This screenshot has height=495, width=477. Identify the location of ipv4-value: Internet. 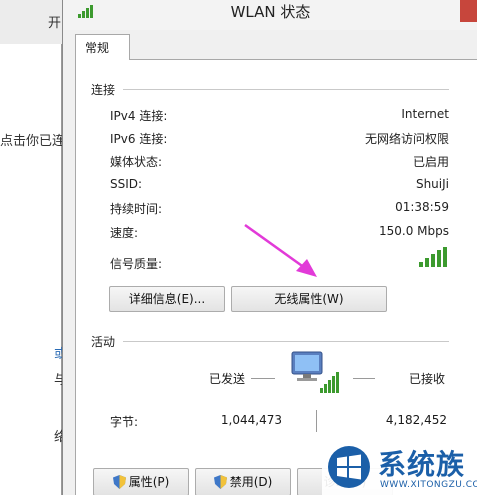
(425, 114).